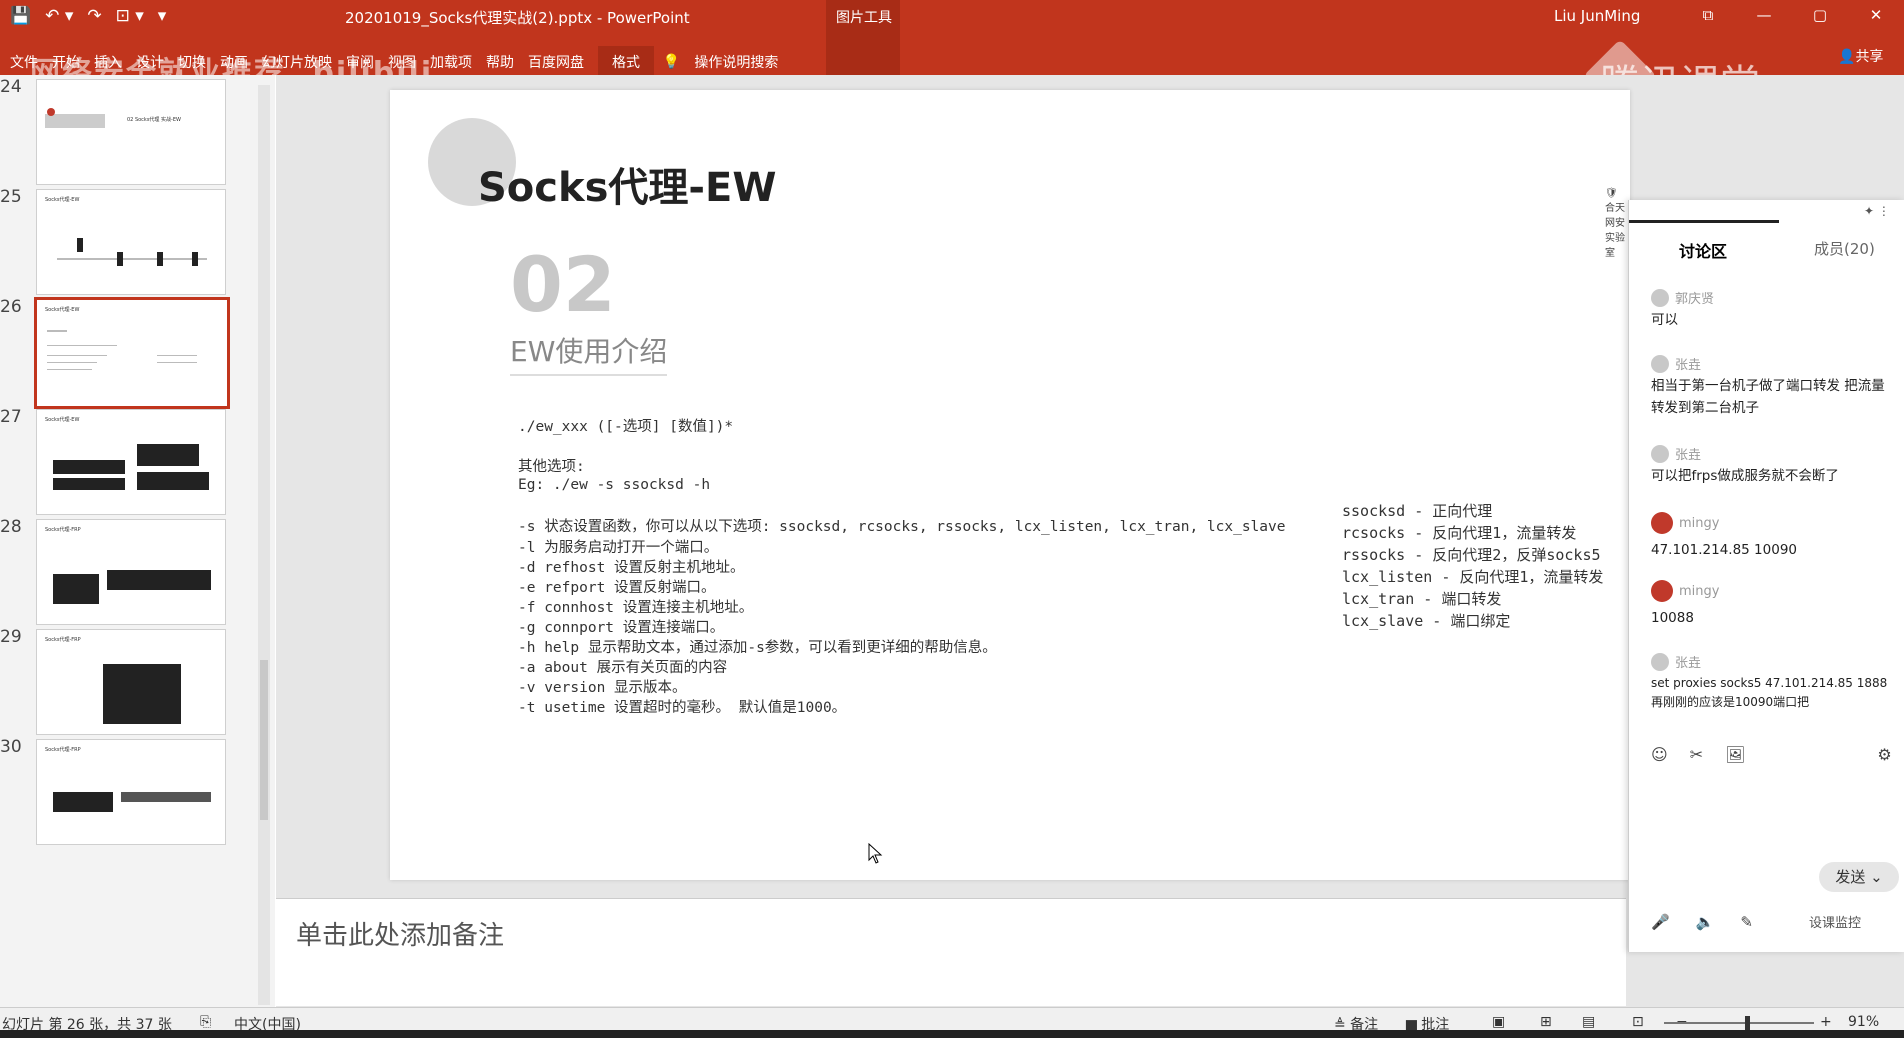 This screenshot has width=1904, height=1038. Describe the element at coordinates (20, 16) in the screenshot. I see `save-icon: 💾` at that location.